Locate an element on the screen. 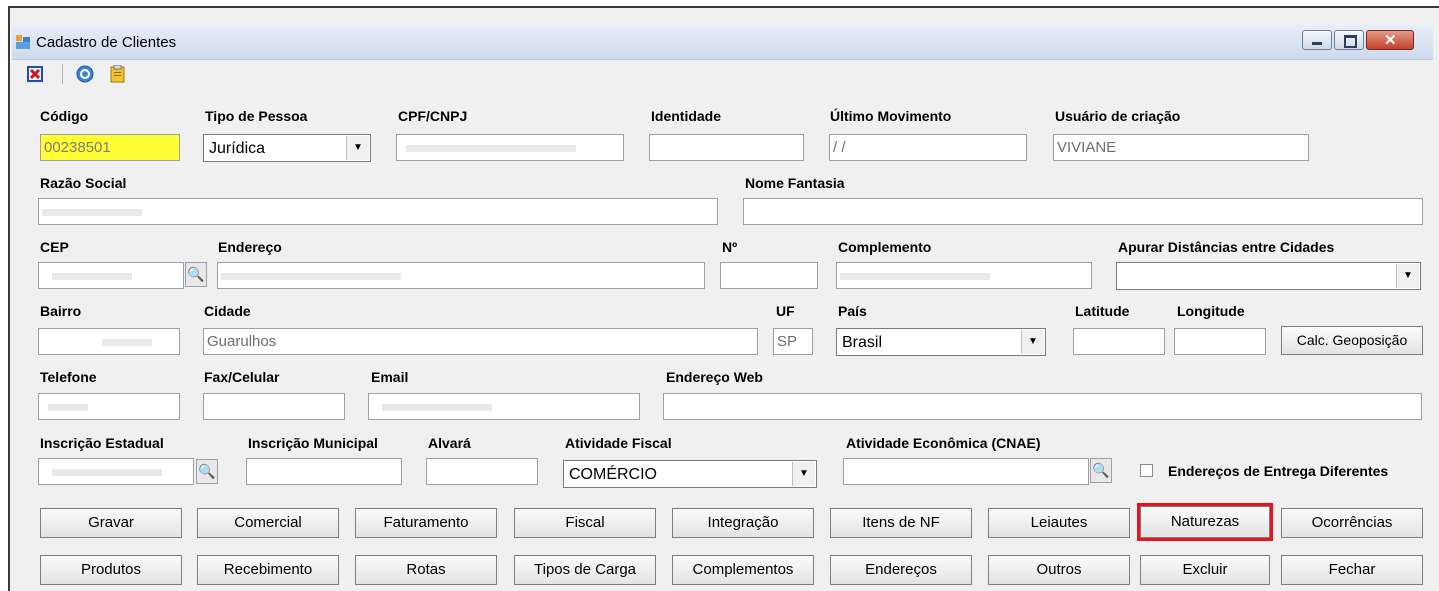 The height and width of the screenshot is (591, 1439). numero-field is located at coordinates (769, 275).